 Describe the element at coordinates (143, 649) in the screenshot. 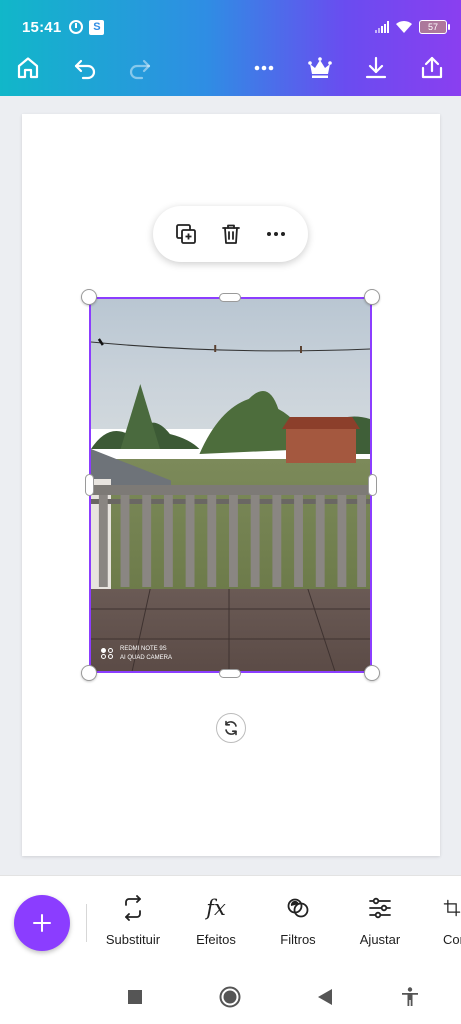

I see `watermark-line1: REDMI NOTE 9S` at that location.